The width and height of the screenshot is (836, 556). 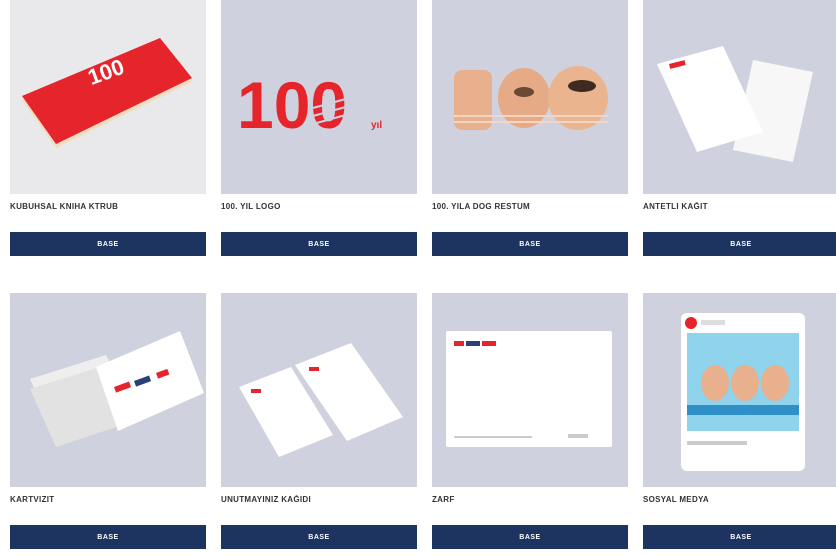 What do you see at coordinates (676, 499) in the screenshot?
I see `card-caption: SOSYAL MEDYA` at bounding box center [676, 499].